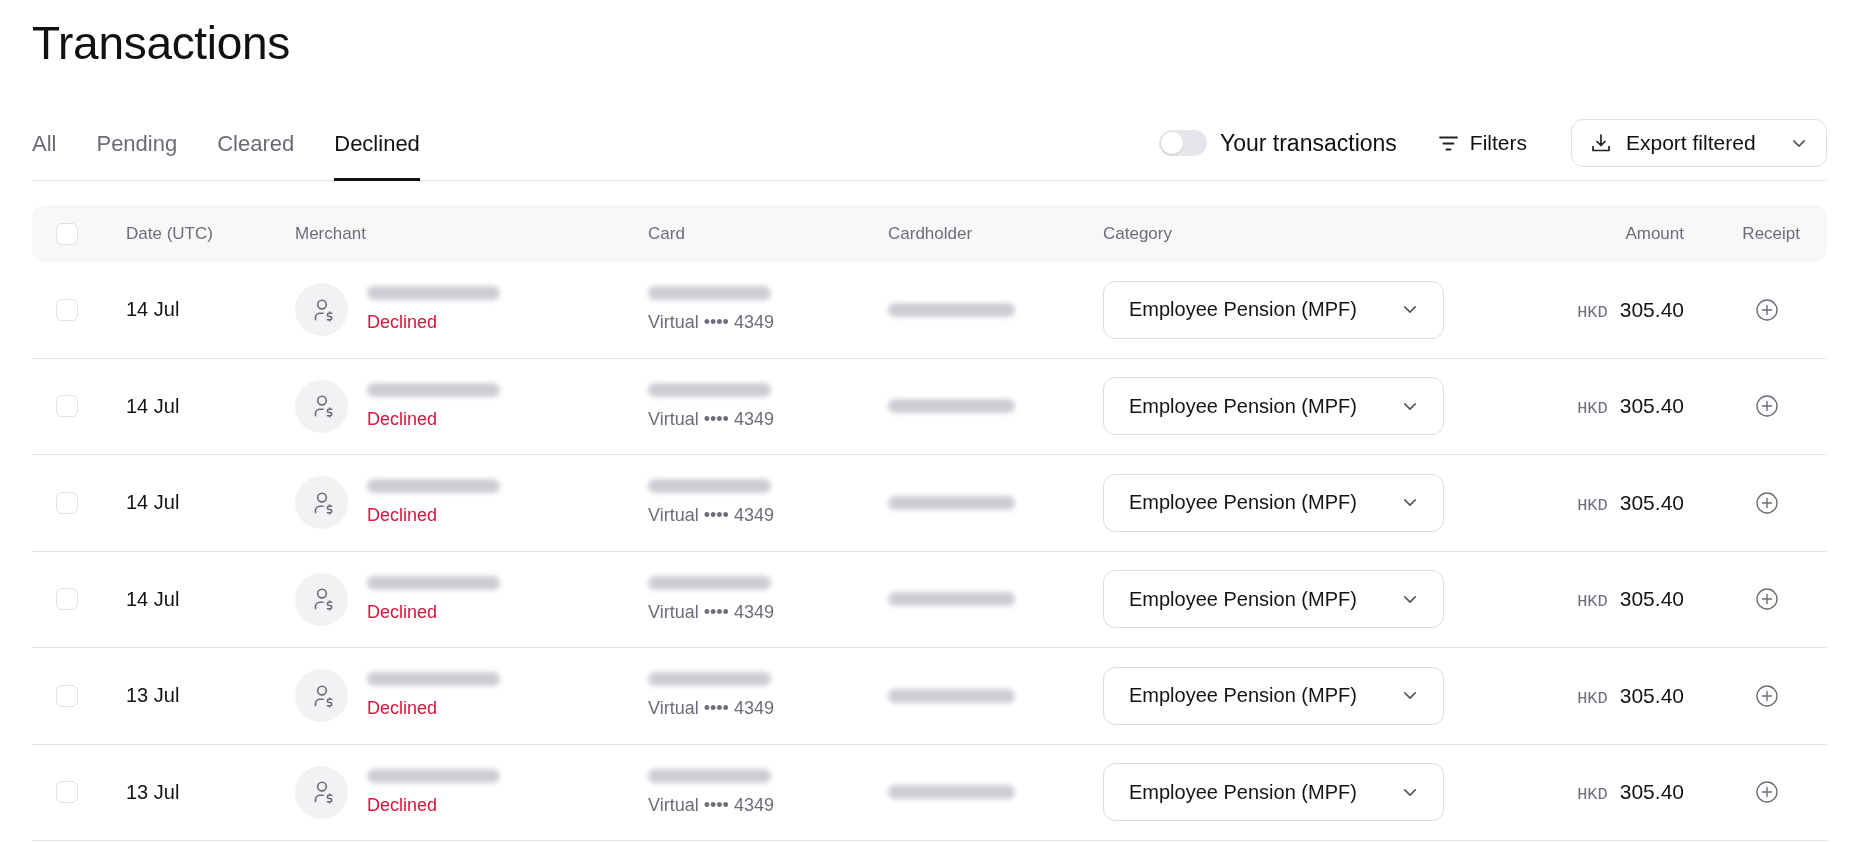 This screenshot has width=1866, height=843. What do you see at coordinates (330, 233) in the screenshot?
I see `column-header: Merchant` at bounding box center [330, 233].